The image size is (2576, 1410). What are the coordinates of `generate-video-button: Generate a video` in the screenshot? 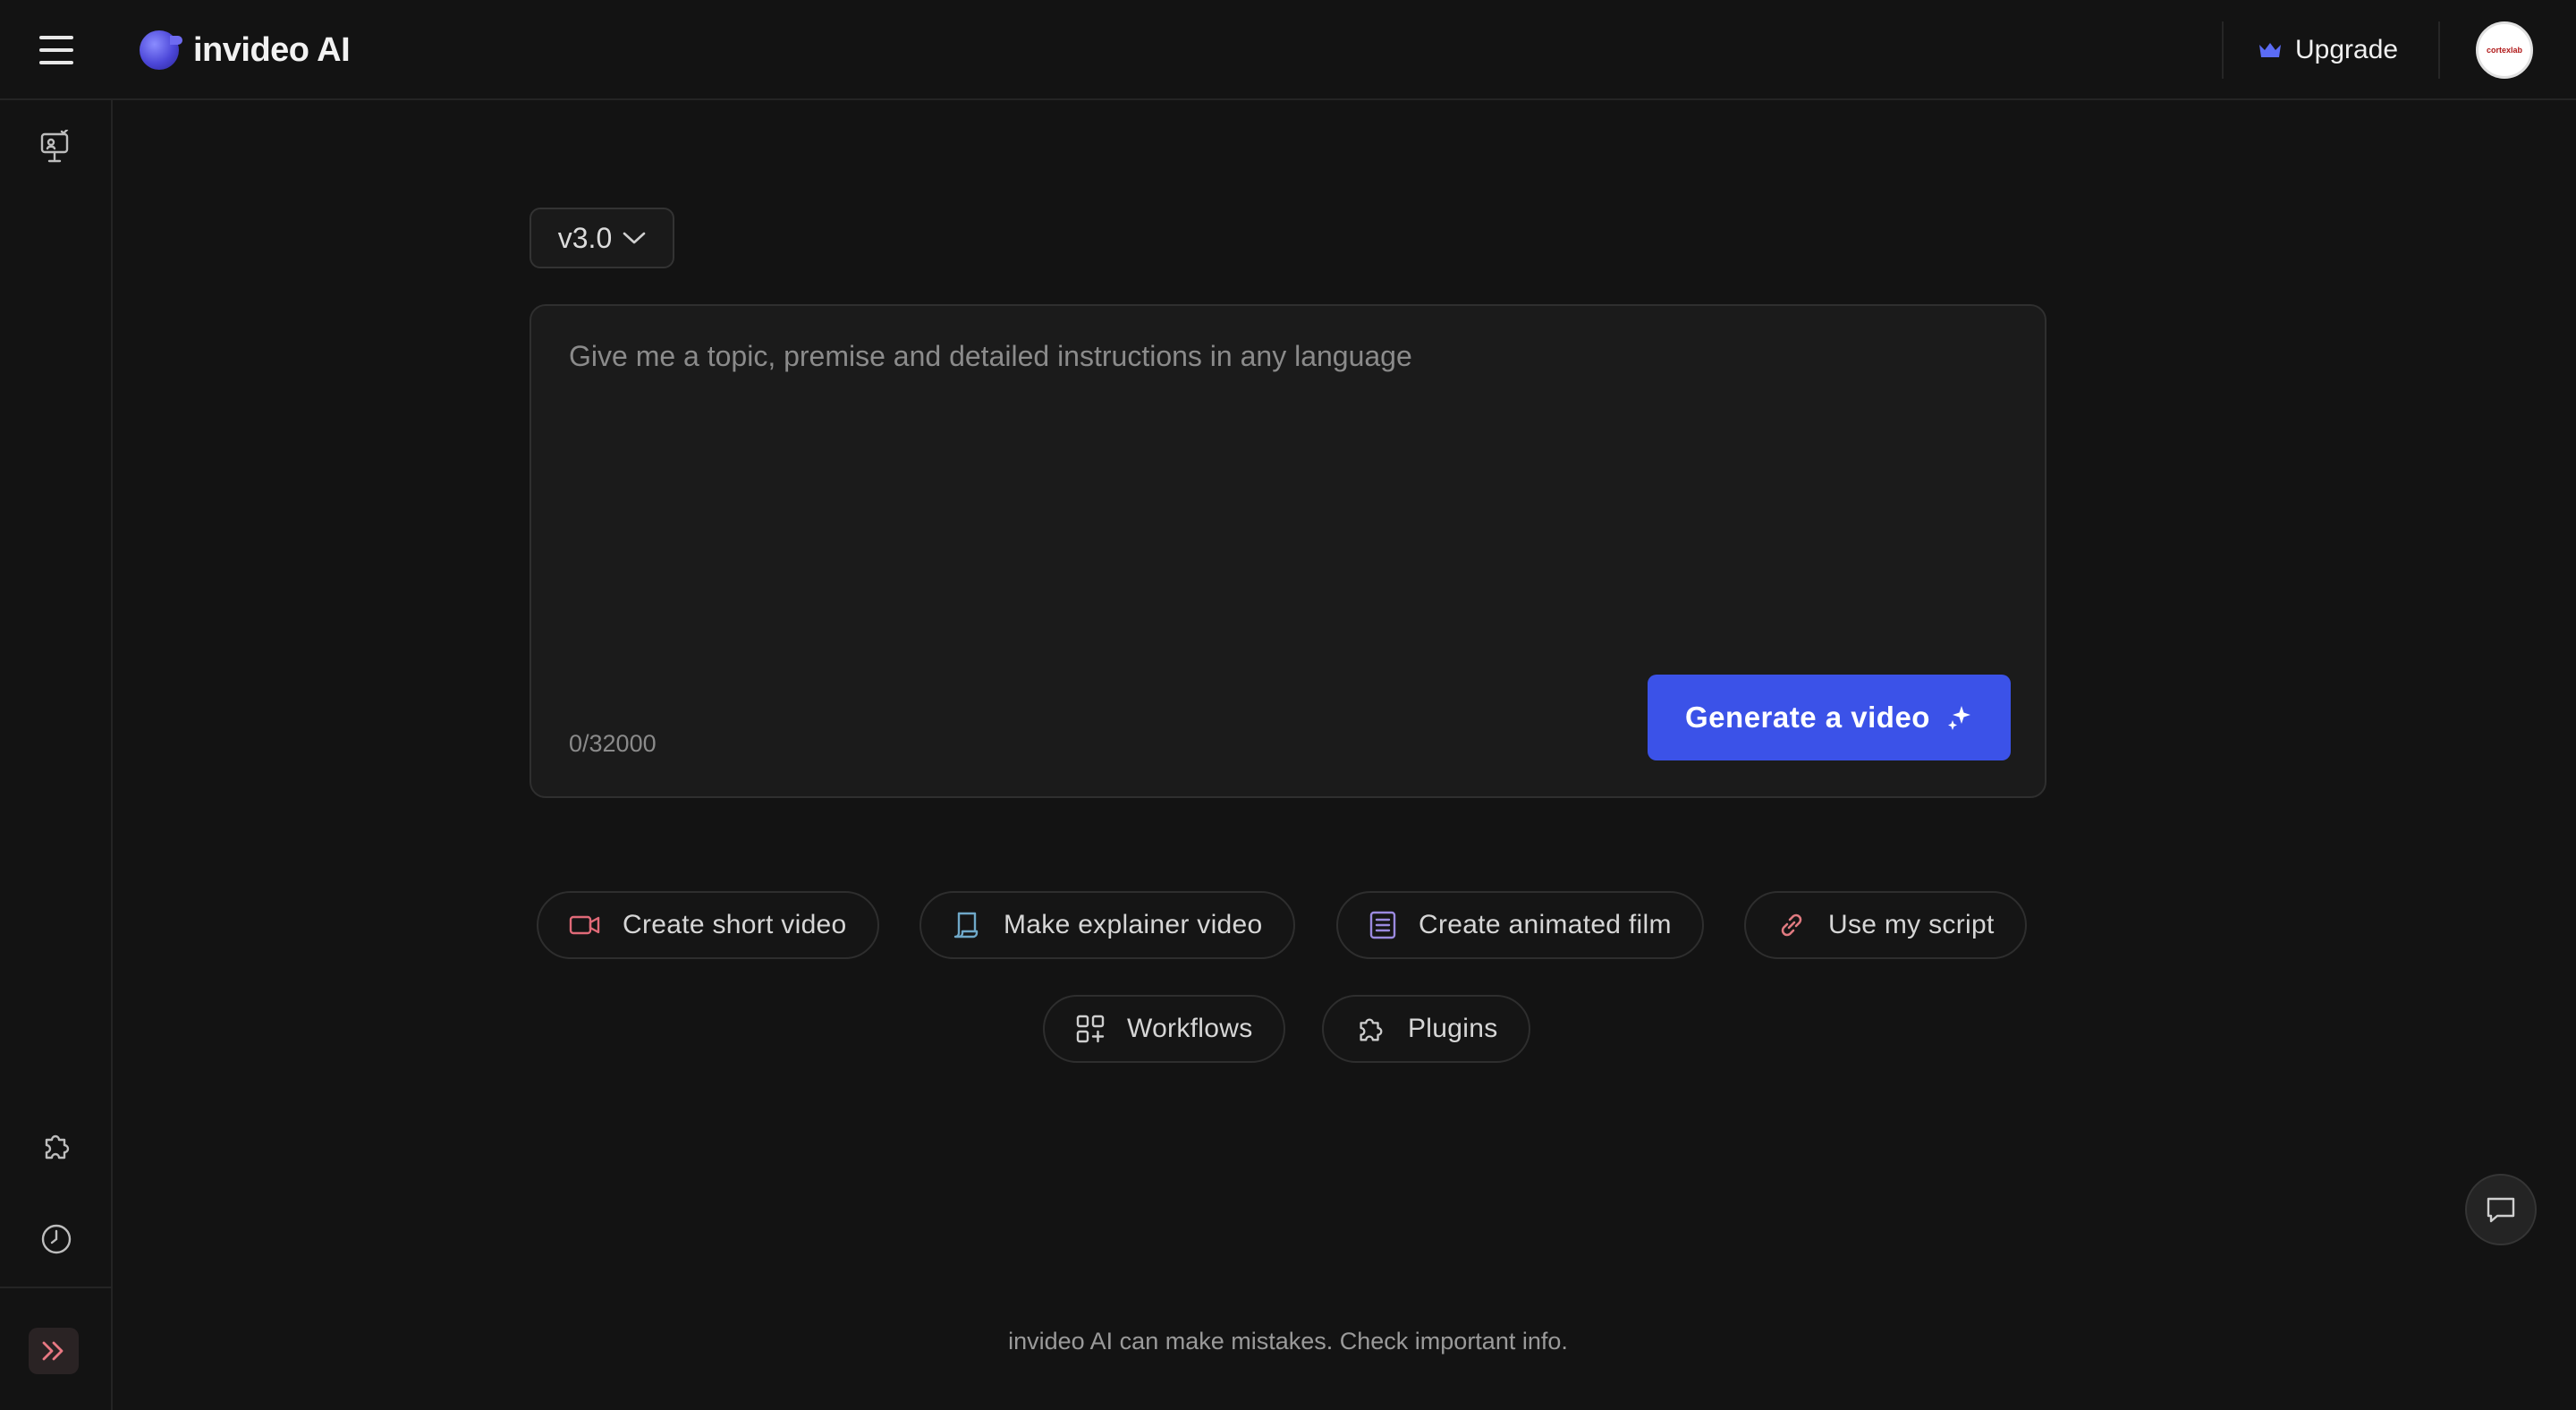 It's located at (1829, 718).